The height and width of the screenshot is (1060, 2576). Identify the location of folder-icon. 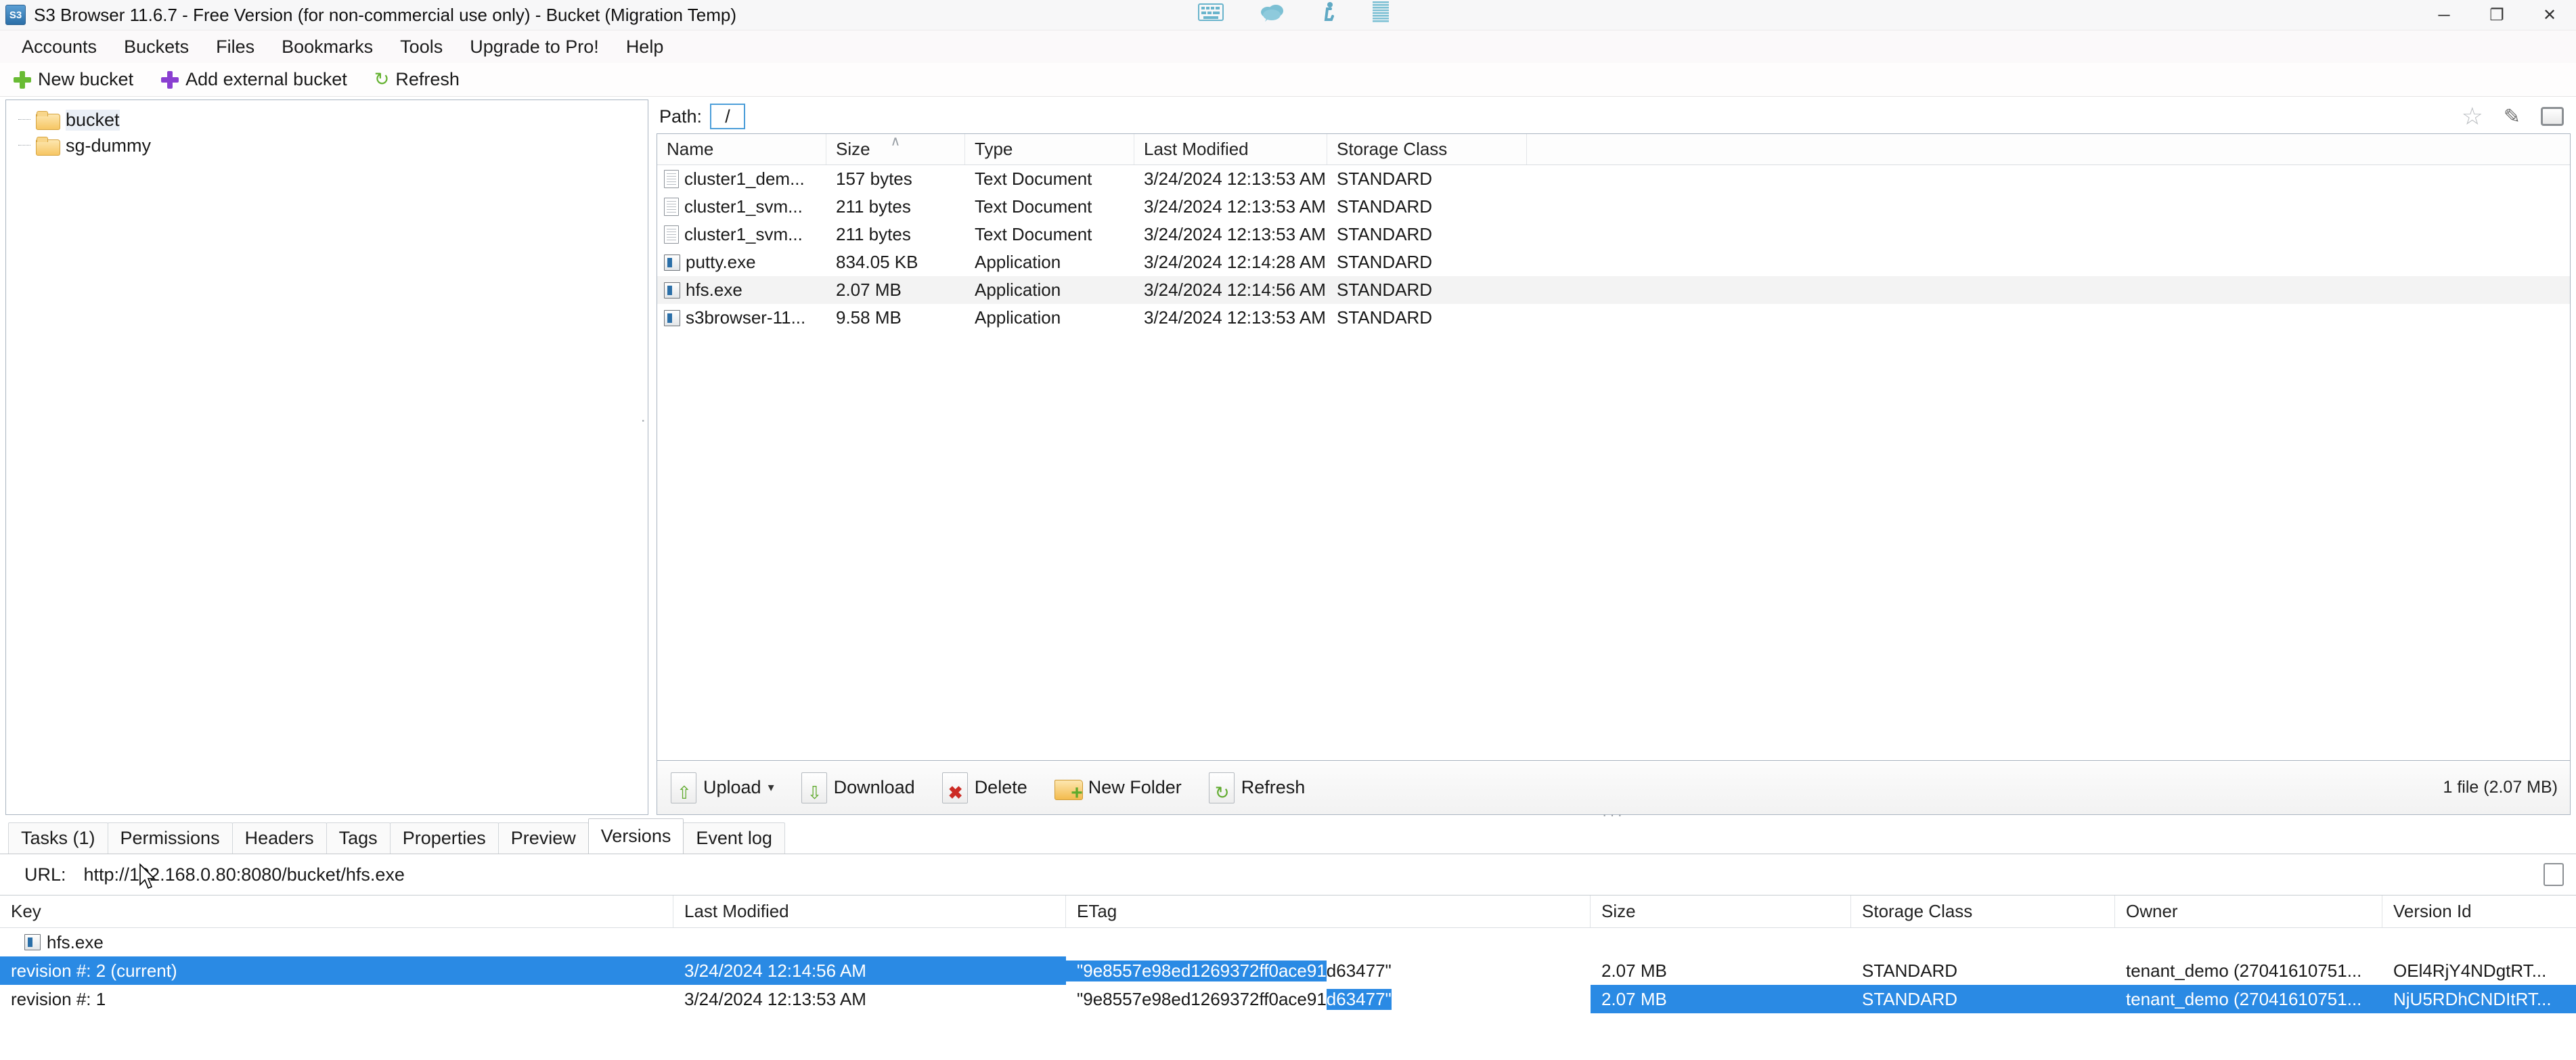
(48, 146).